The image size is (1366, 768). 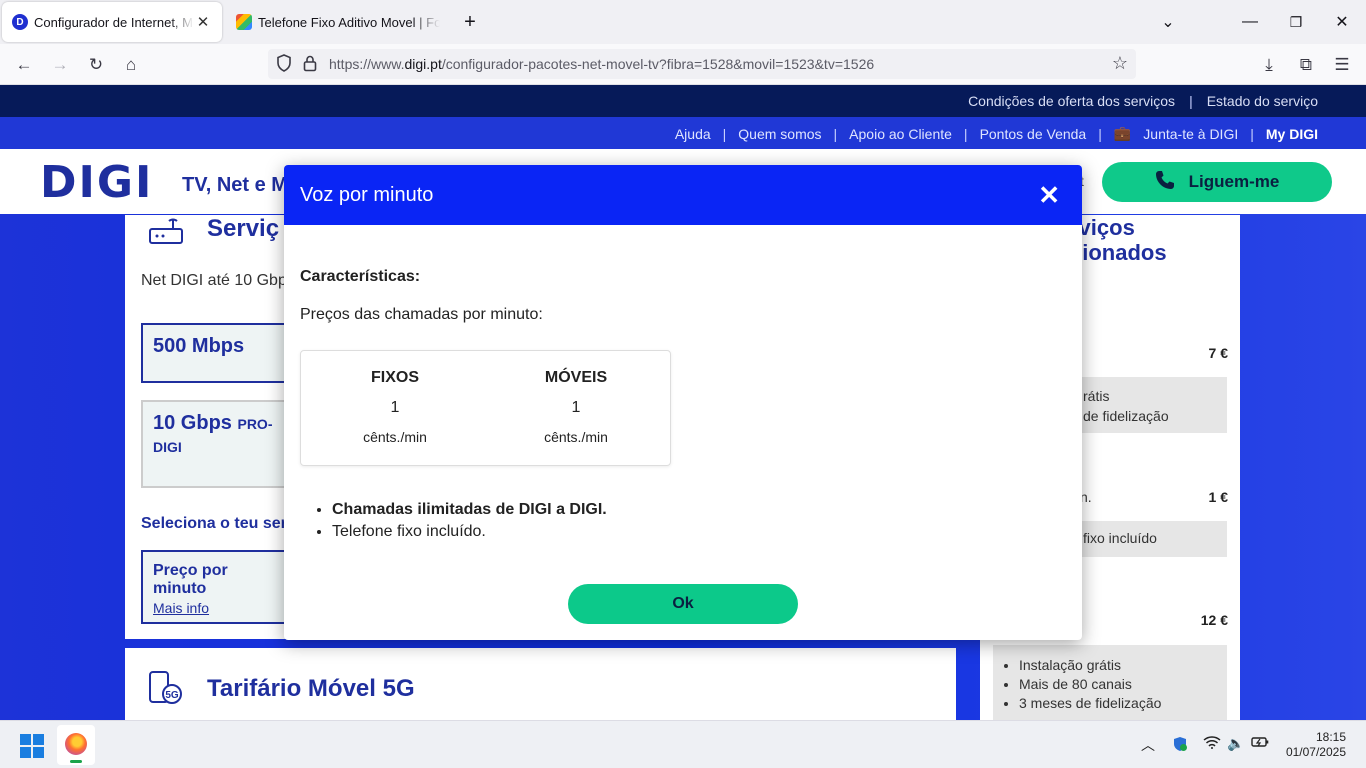 I want to click on price-header: FIXOS, so click(x=394, y=377).